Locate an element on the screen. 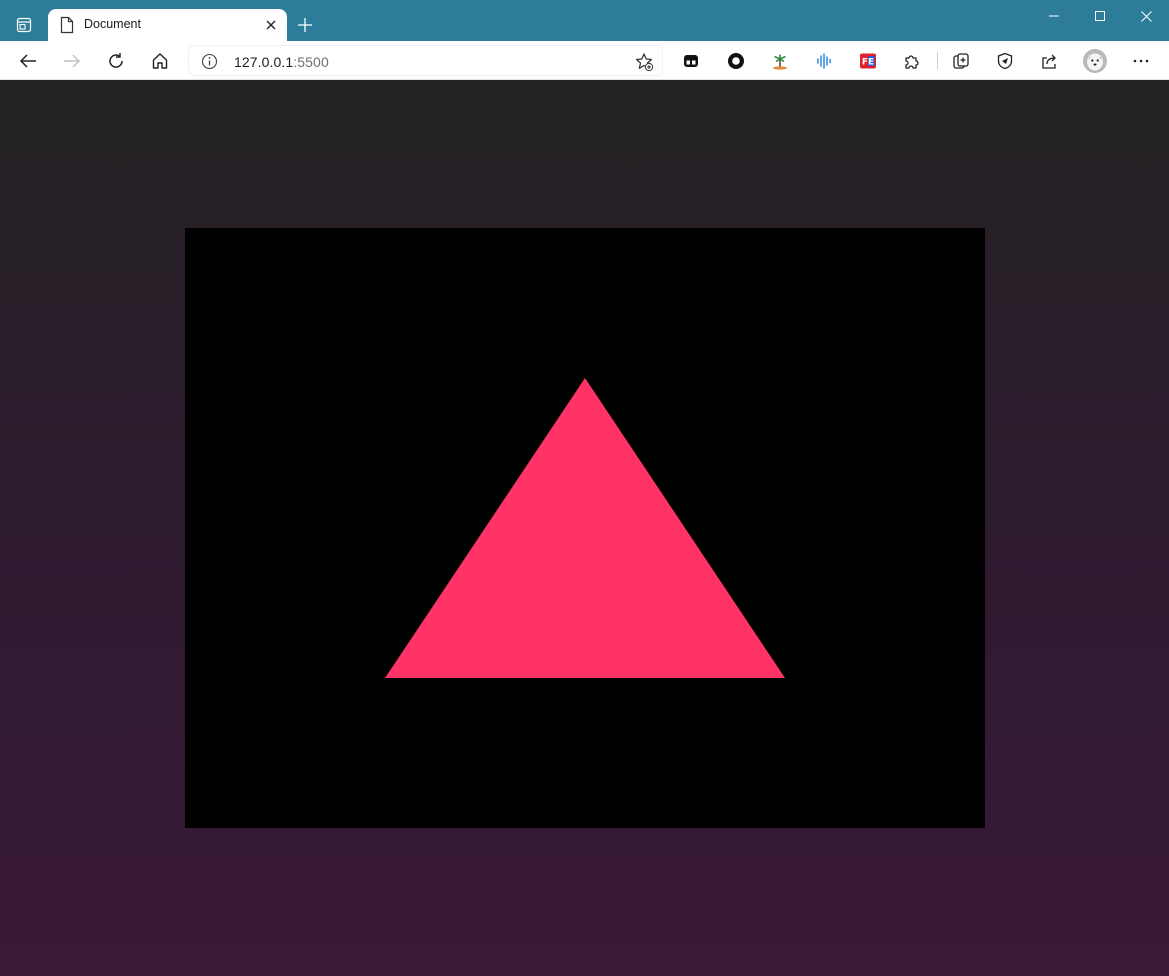 This screenshot has height=976, width=1169. plus-icon is located at coordinates (305, 25).